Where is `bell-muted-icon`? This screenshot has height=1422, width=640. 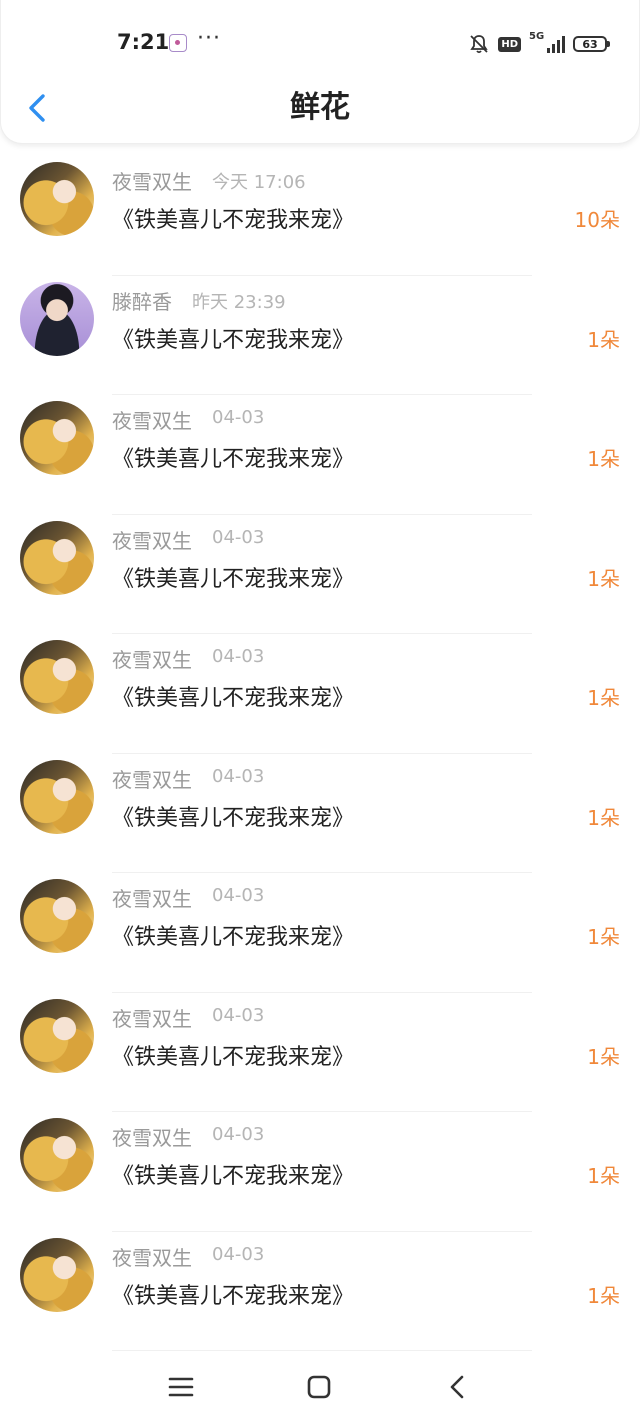 bell-muted-icon is located at coordinates (479, 44).